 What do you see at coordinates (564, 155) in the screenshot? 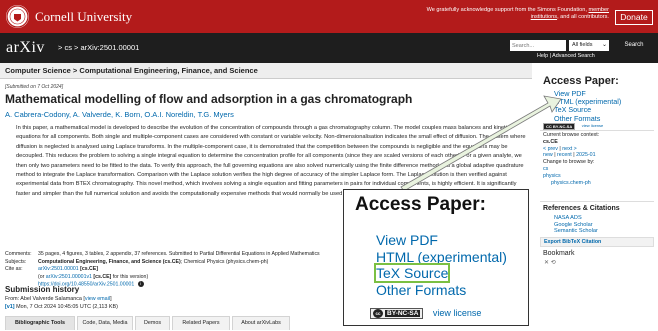
I see `recent-link: recent` at bounding box center [564, 155].